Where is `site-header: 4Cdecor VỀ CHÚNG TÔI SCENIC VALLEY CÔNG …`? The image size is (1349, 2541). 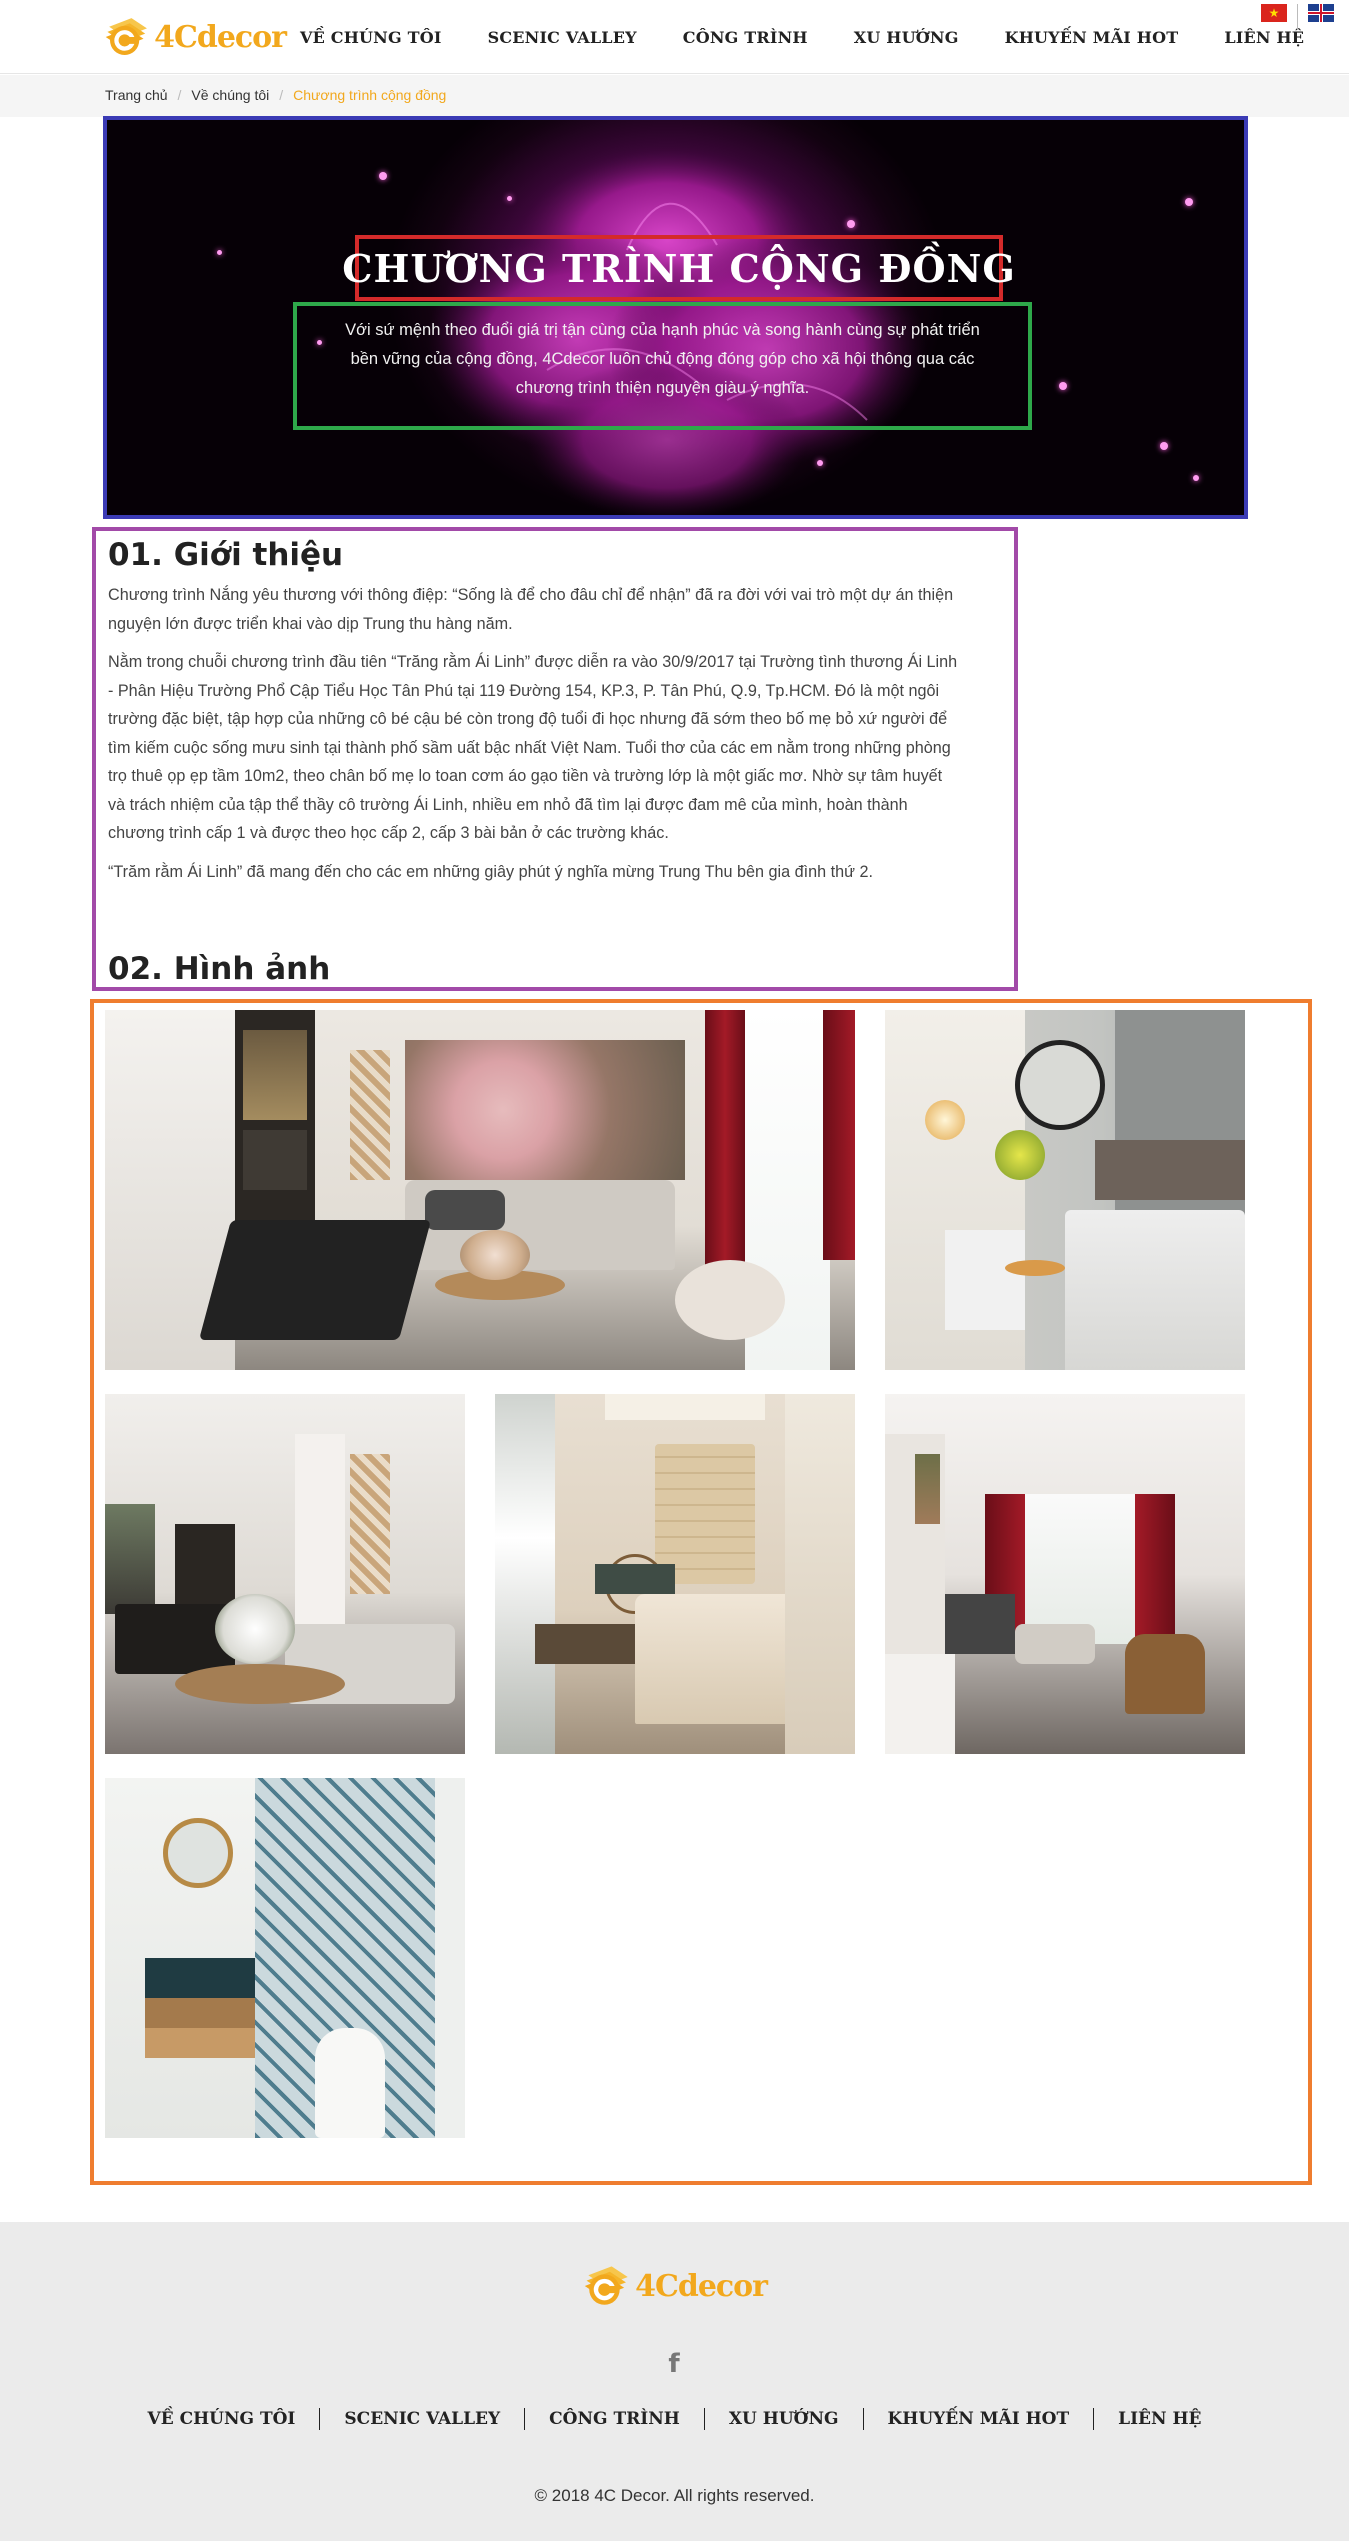 site-header: 4Cdecor VỀ CHÚNG TÔI SCENIC VALLEY CÔNG … is located at coordinates (674, 37).